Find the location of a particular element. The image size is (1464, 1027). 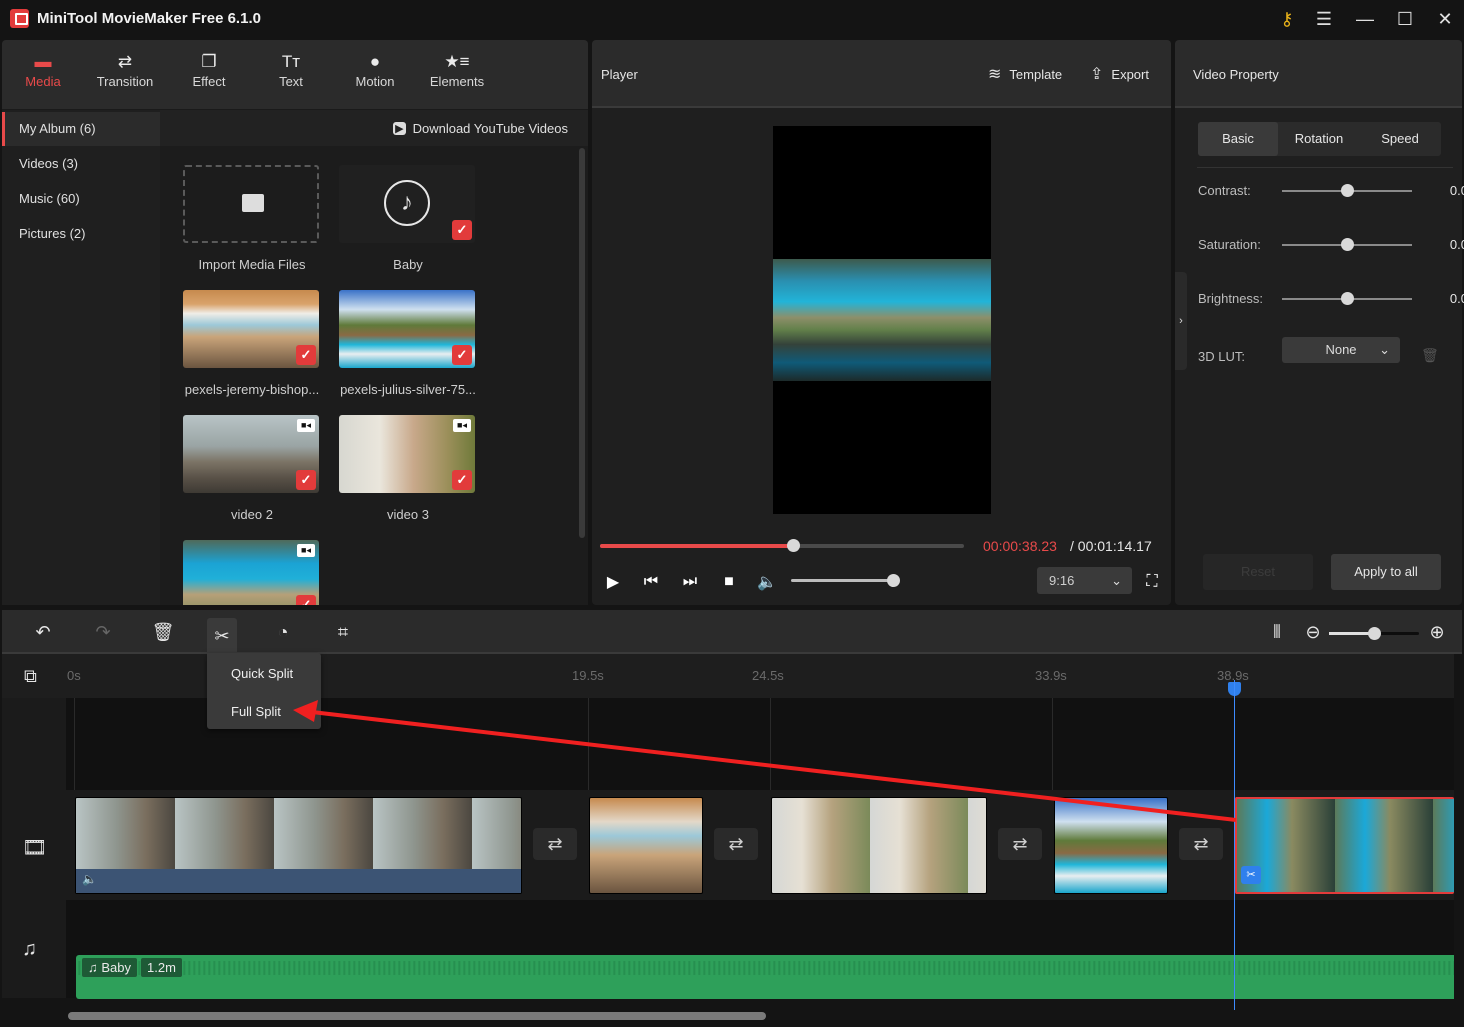

album-item-pictures: Pictures (2) is located at coordinates (81, 234).